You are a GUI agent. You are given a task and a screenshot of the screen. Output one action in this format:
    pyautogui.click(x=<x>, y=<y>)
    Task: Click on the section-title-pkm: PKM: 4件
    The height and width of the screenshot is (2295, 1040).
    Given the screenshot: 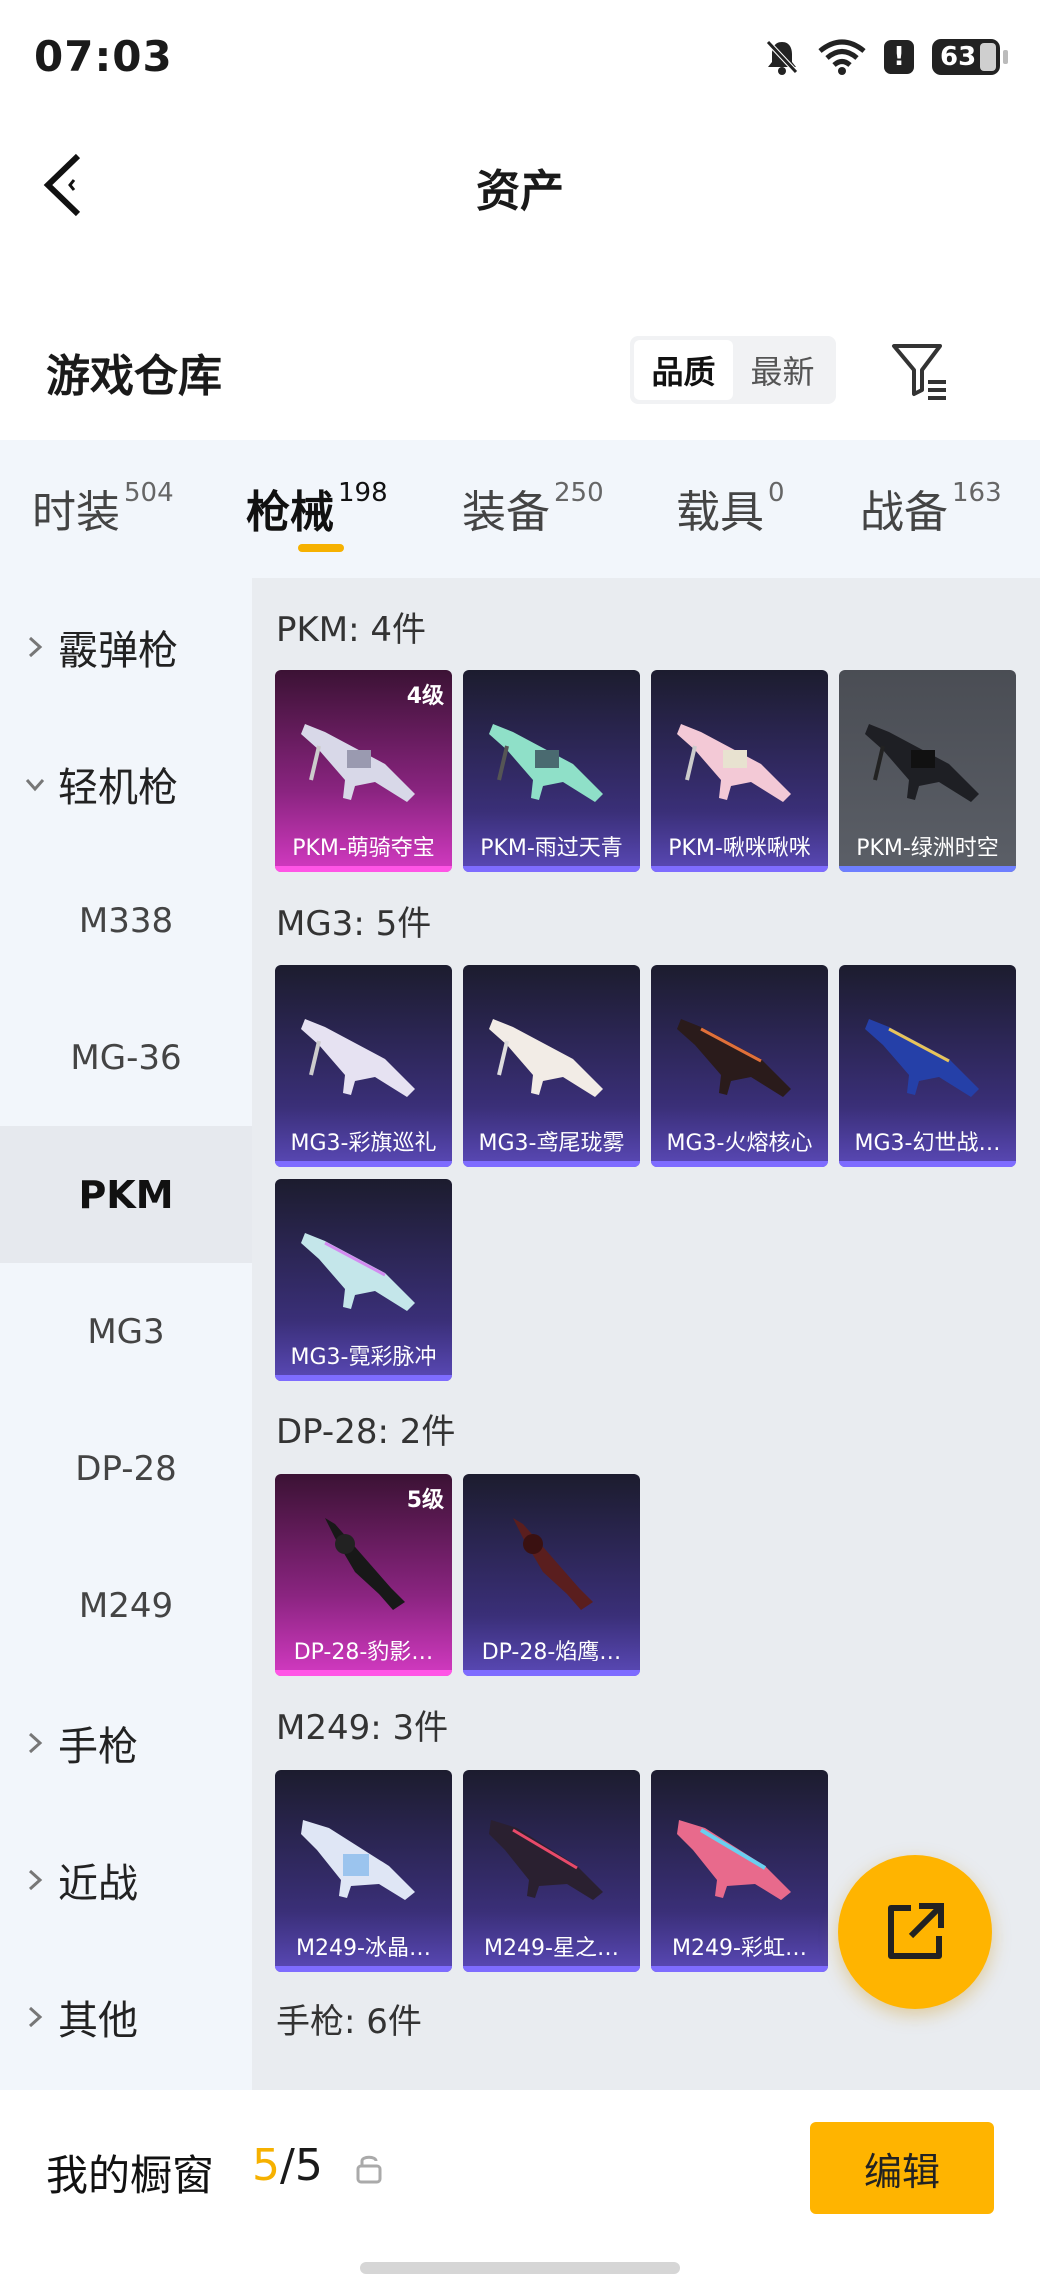 What is the action you would take?
    pyautogui.click(x=351, y=630)
    